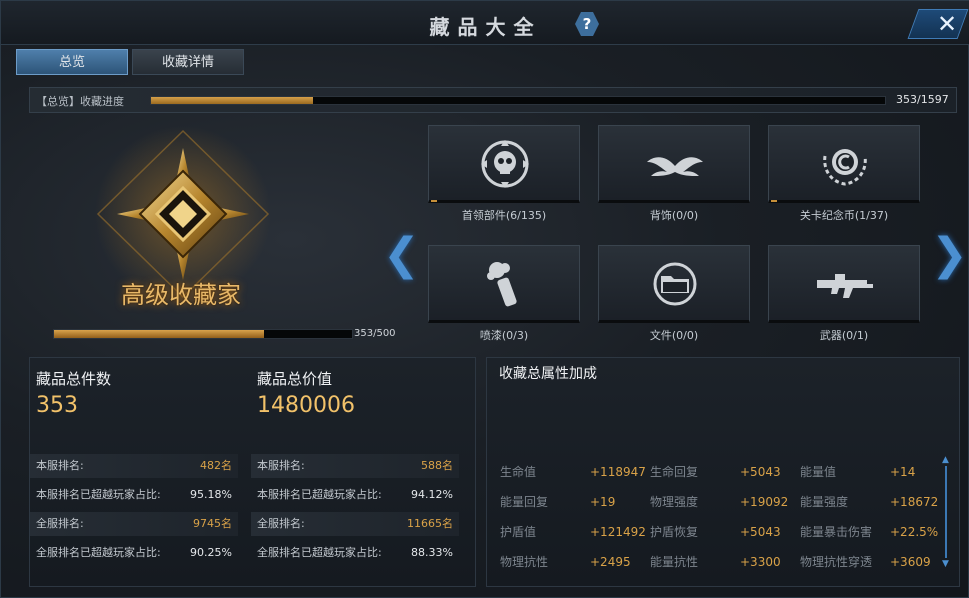  I want to click on category-label-boss-parts: 首领部件(6/135), so click(504, 215).